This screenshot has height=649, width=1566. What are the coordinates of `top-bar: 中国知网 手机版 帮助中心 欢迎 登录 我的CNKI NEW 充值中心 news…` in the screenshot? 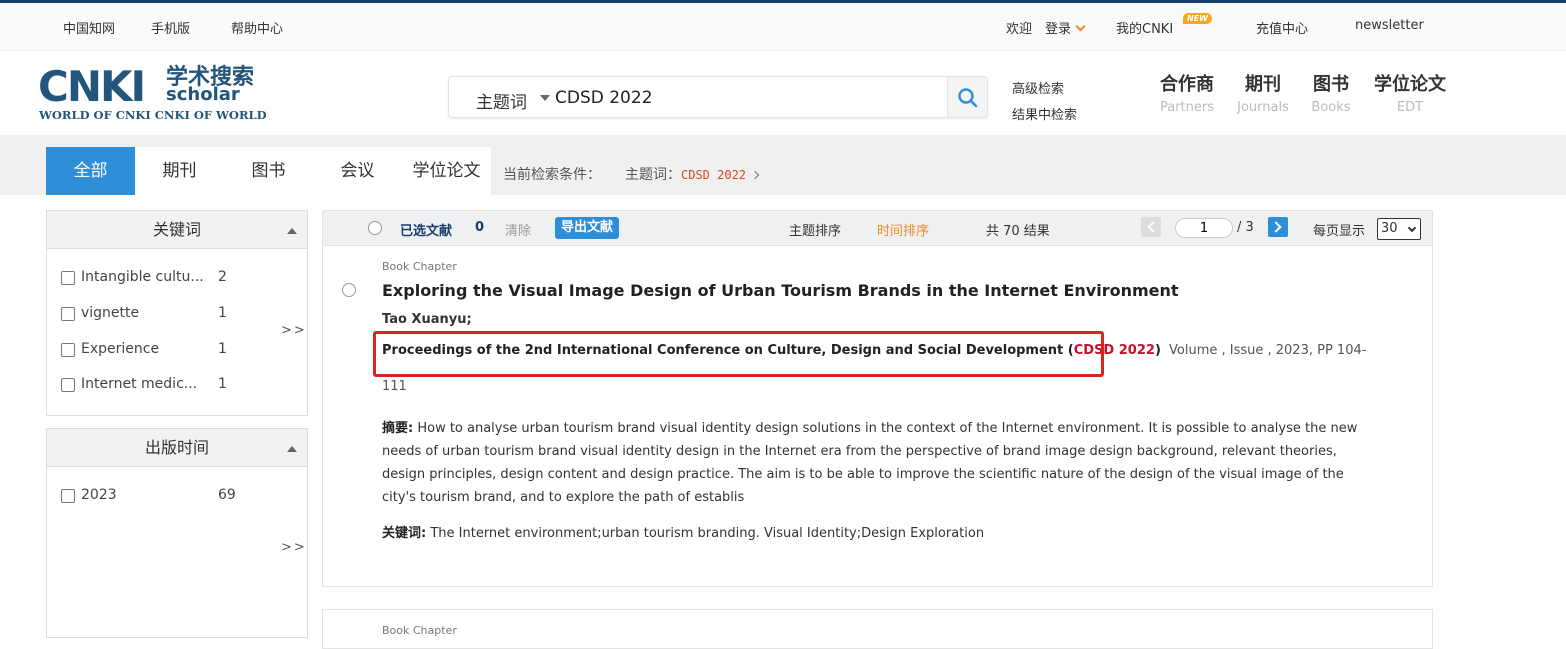 It's located at (783, 27).